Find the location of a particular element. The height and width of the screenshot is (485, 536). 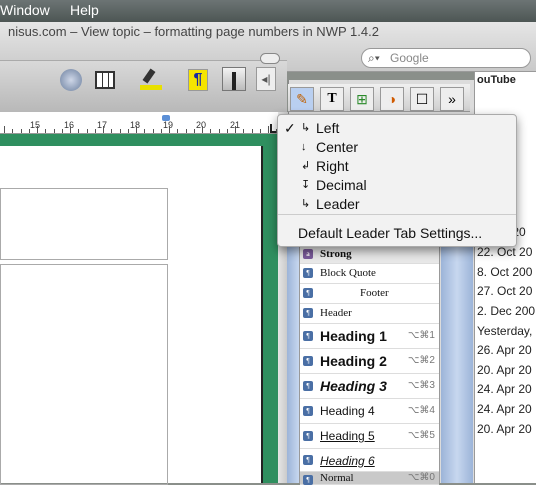

paragraph-icon: ¶ is located at coordinates (198, 80).